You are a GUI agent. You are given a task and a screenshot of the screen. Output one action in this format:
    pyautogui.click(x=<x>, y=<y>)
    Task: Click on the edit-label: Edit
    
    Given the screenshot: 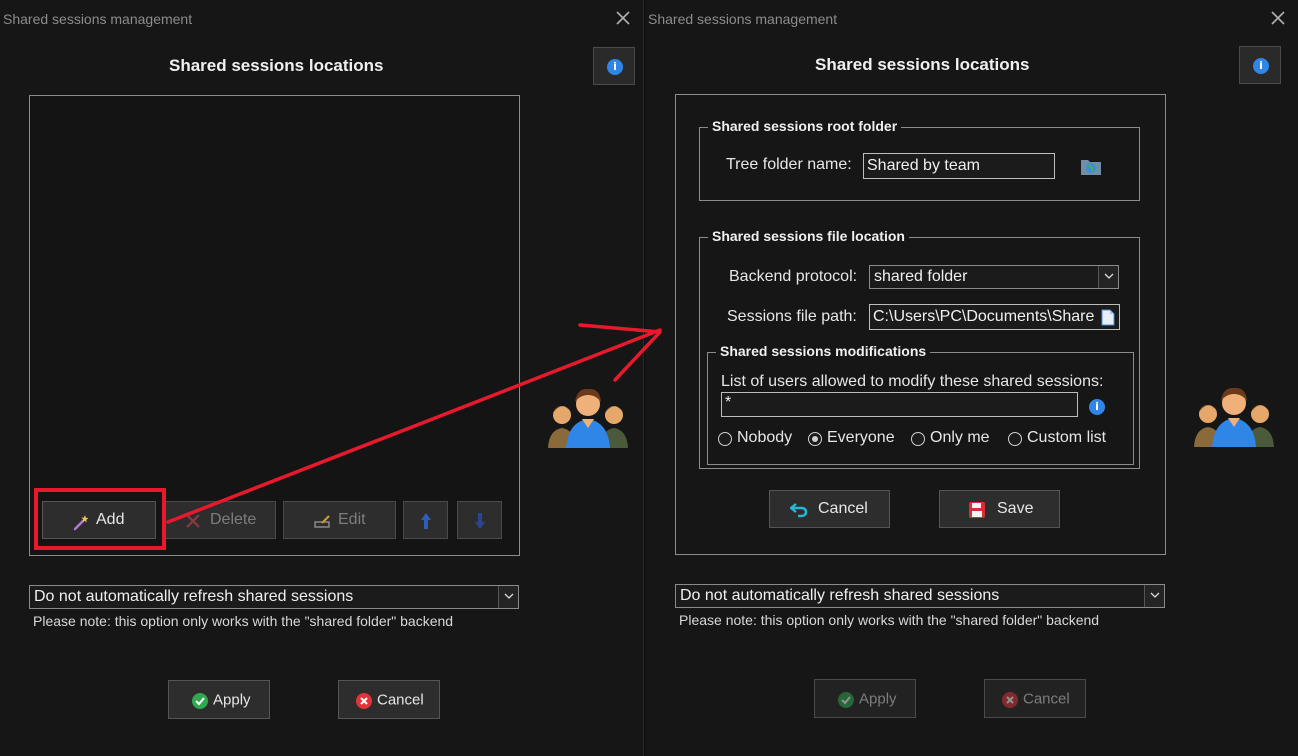 What is the action you would take?
    pyautogui.click(x=352, y=519)
    